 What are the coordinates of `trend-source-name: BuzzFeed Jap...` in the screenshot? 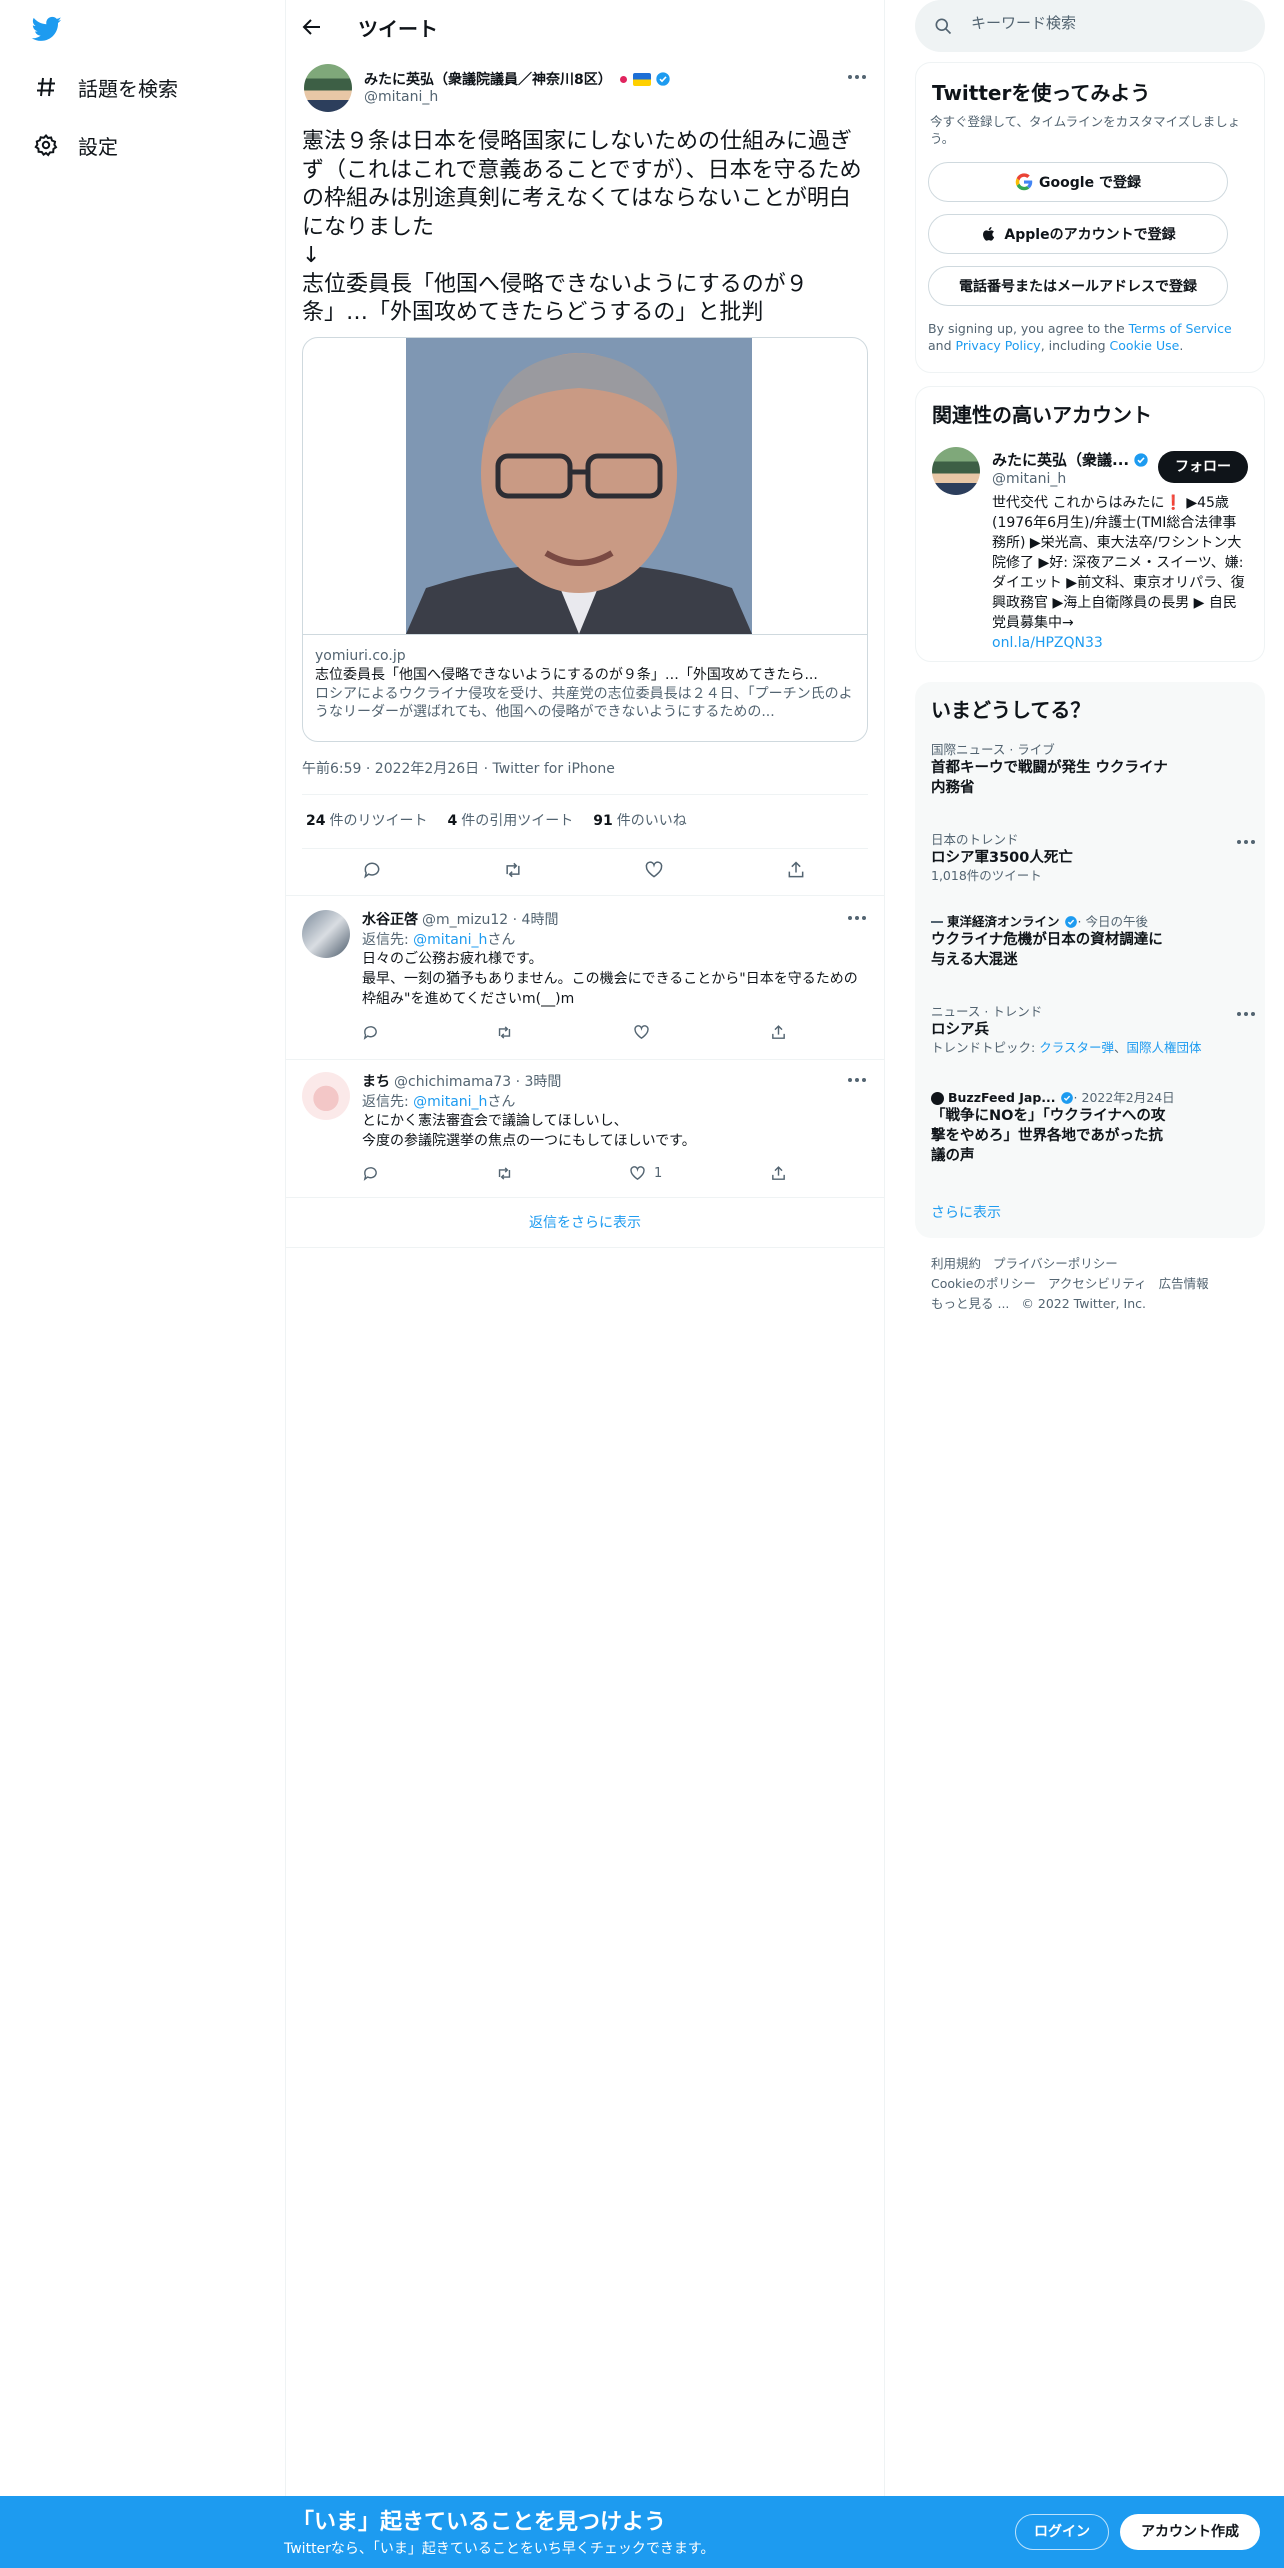 It's located at (1002, 1097).